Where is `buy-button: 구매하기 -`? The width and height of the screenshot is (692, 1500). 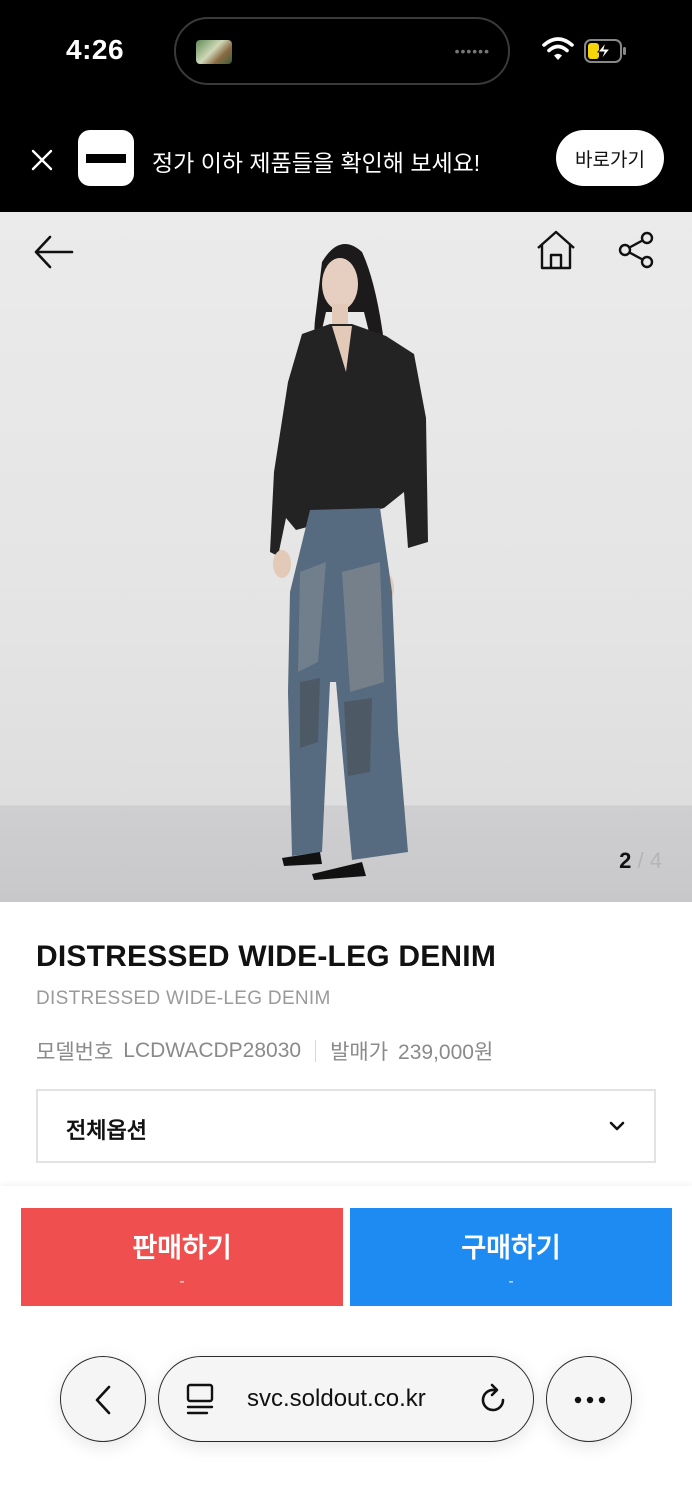
buy-button: 구매하기 - is located at coordinates (511, 1257).